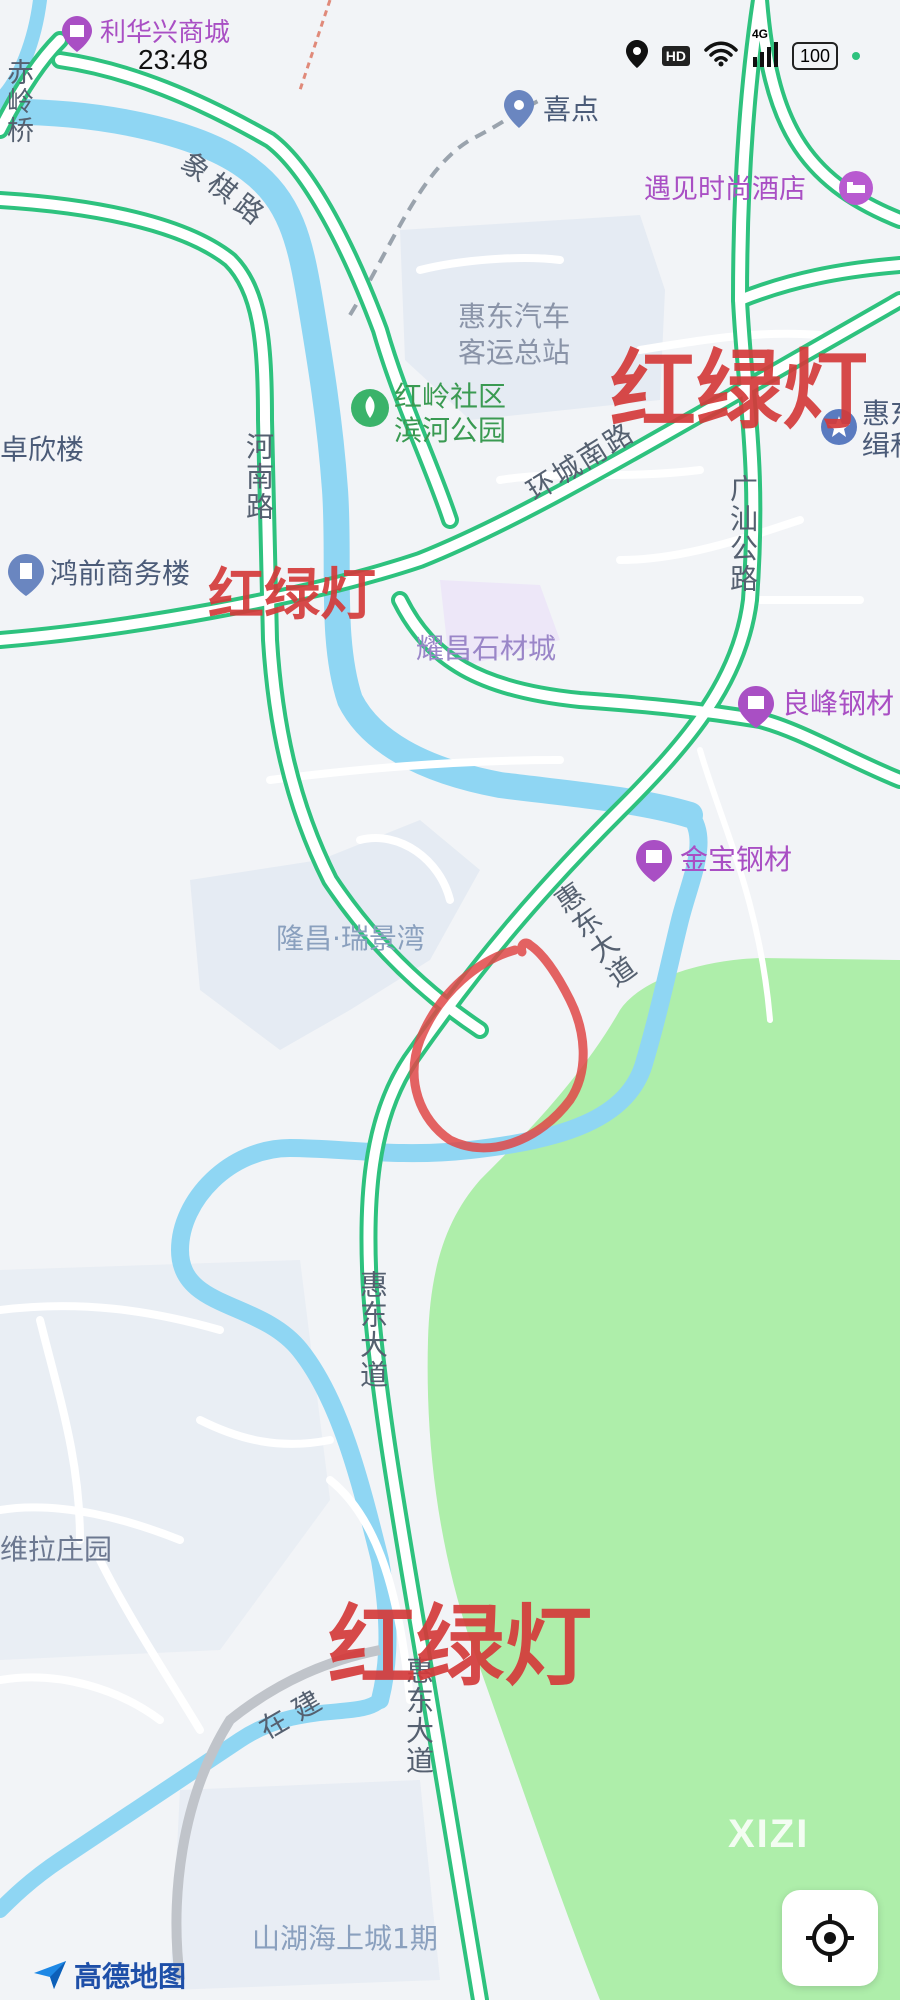 The image size is (900, 2000). What do you see at coordinates (350, 939) in the screenshot?
I see `poi-longchang: 隆昌·瑞景湾` at bounding box center [350, 939].